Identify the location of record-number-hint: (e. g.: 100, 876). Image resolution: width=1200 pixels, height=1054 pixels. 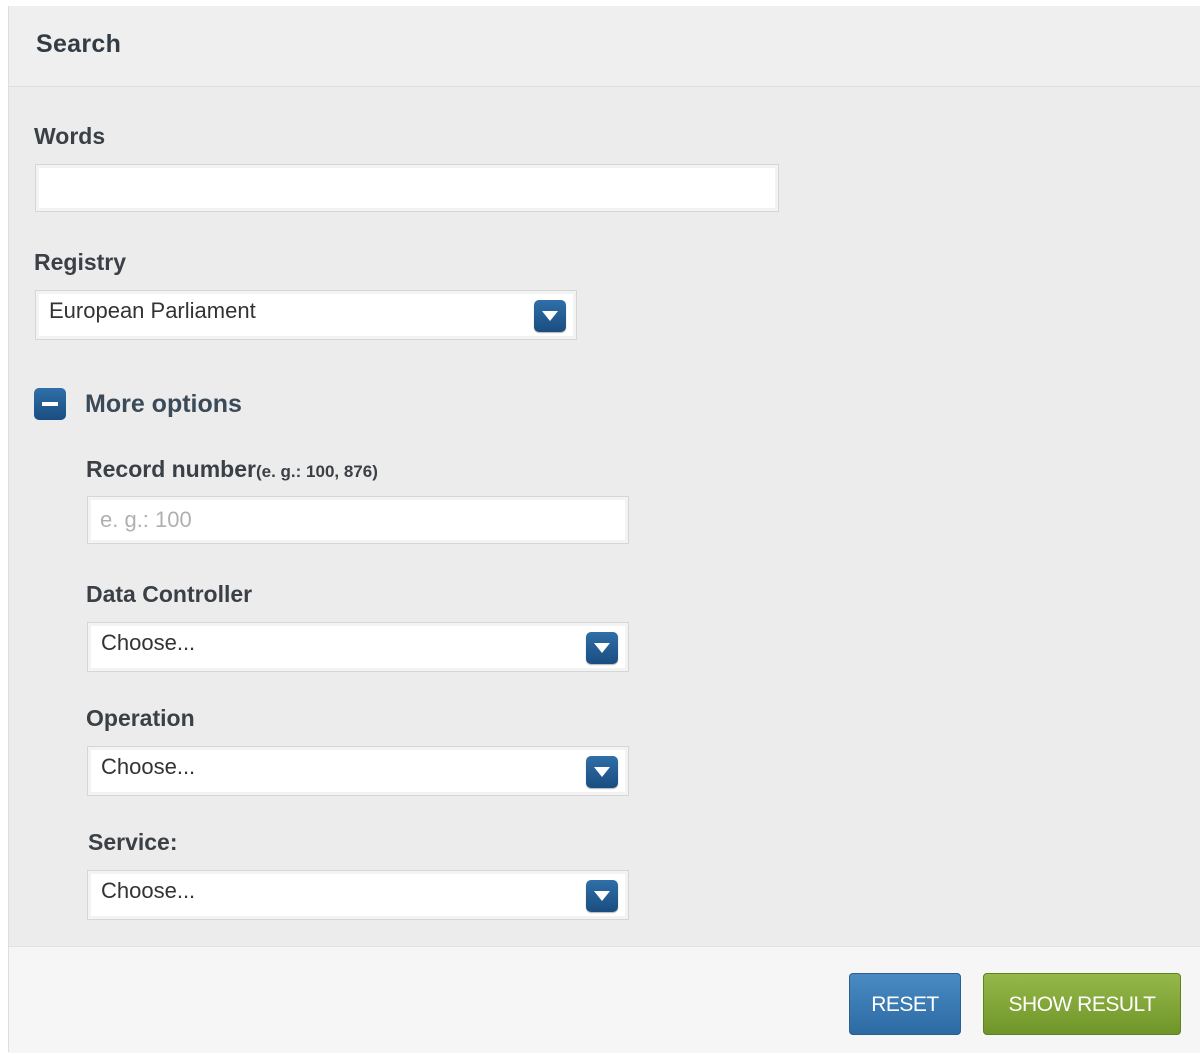
(316, 471).